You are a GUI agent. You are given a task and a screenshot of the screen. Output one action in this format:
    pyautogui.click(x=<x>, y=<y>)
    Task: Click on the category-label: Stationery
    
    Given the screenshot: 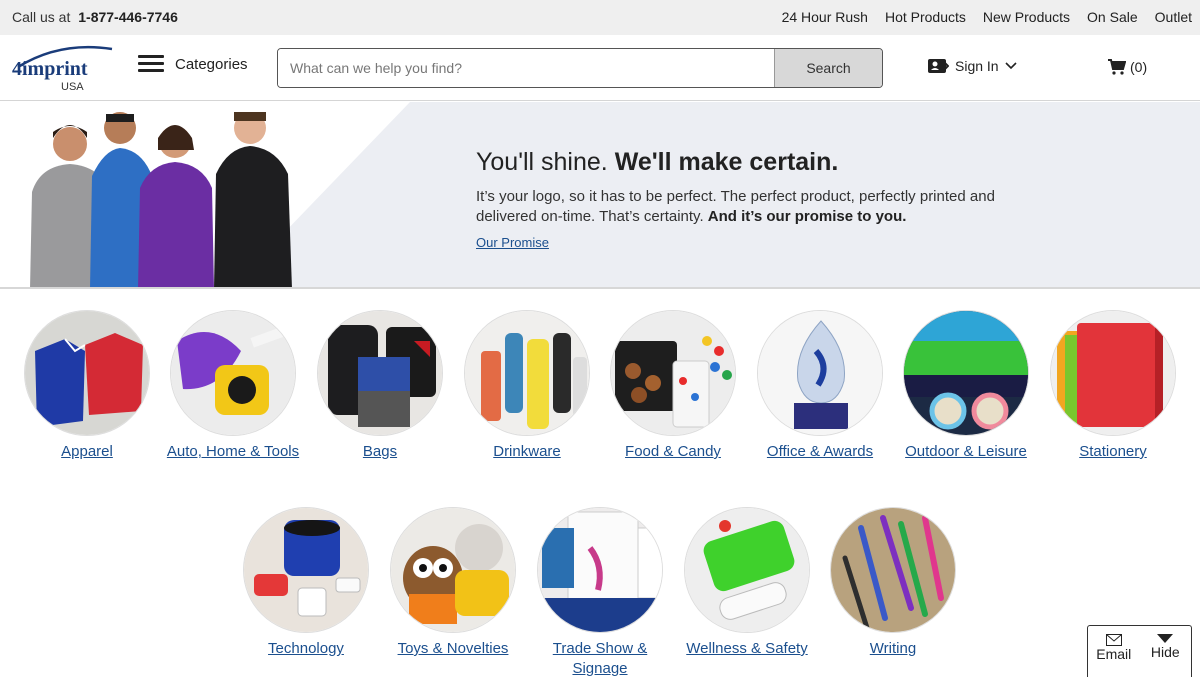 What is the action you would take?
    pyautogui.click(x=1113, y=451)
    